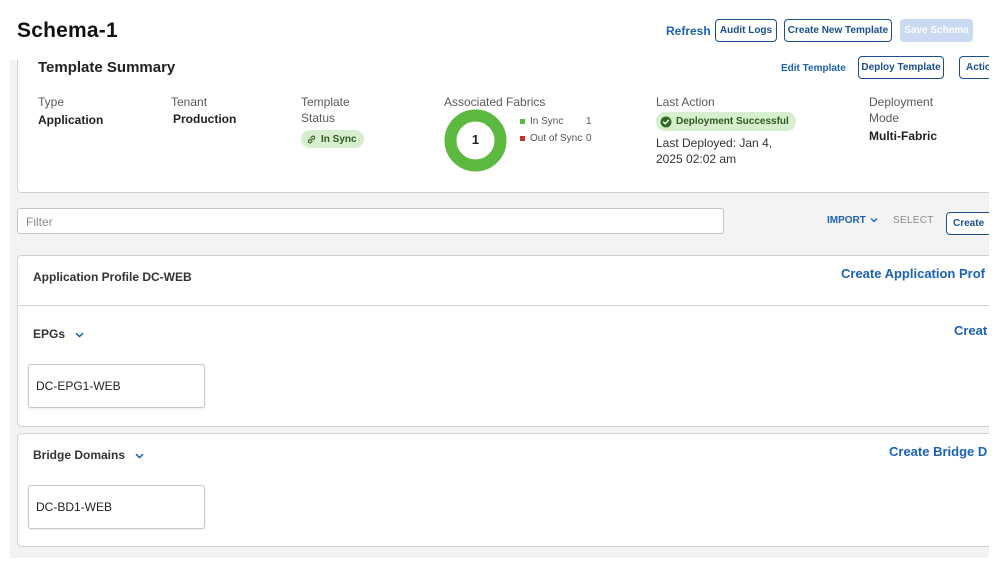  Describe the element at coordinates (503, 305) in the screenshot. I see `section-divider` at that location.